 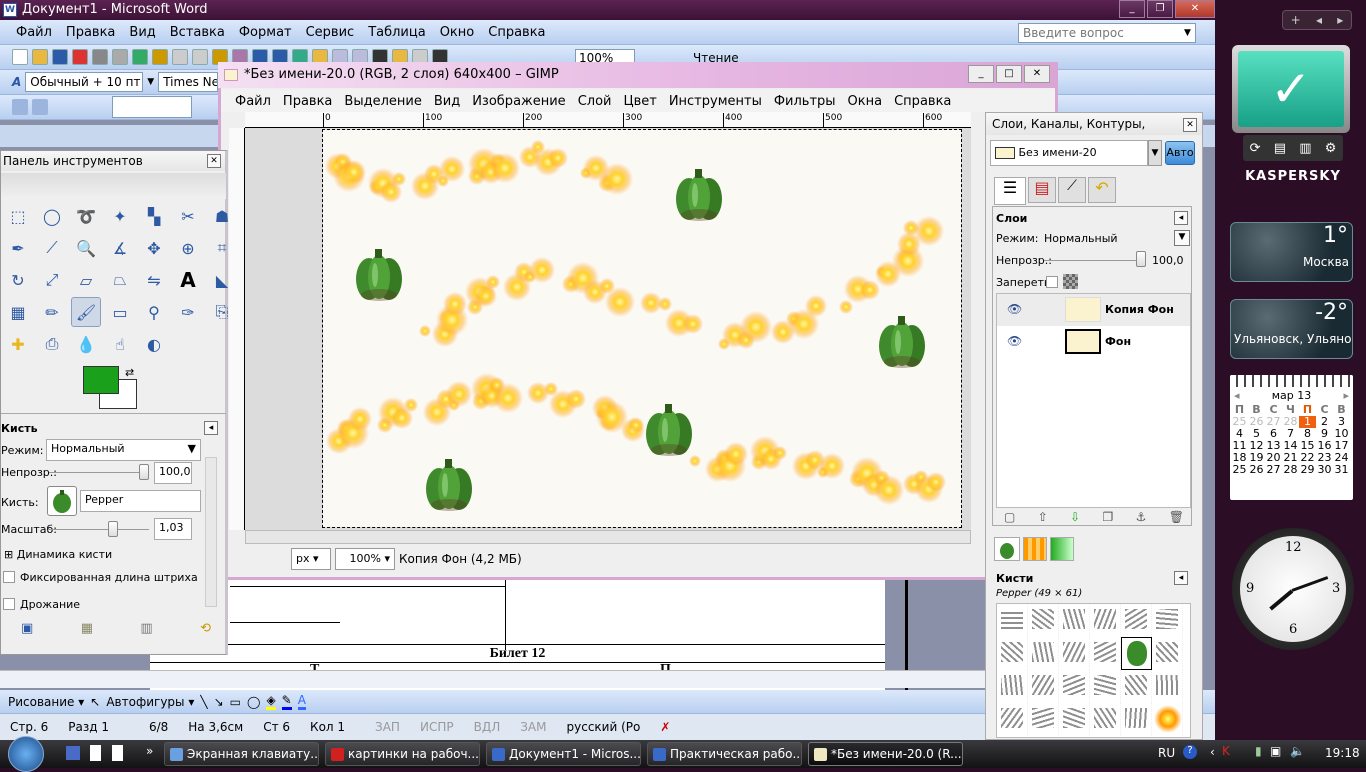 What do you see at coordinates (1256, 470) in the screenshot?
I see `calendar-day: 26` at bounding box center [1256, 470].